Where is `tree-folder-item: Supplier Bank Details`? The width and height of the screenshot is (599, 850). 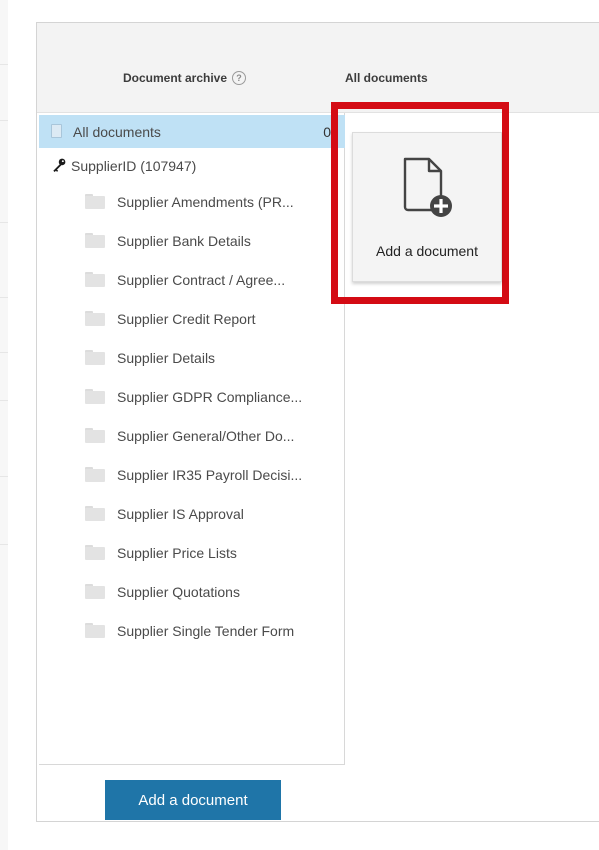 tree-folder-item: Supplier Bank Details is located at coordinates (192, 240).